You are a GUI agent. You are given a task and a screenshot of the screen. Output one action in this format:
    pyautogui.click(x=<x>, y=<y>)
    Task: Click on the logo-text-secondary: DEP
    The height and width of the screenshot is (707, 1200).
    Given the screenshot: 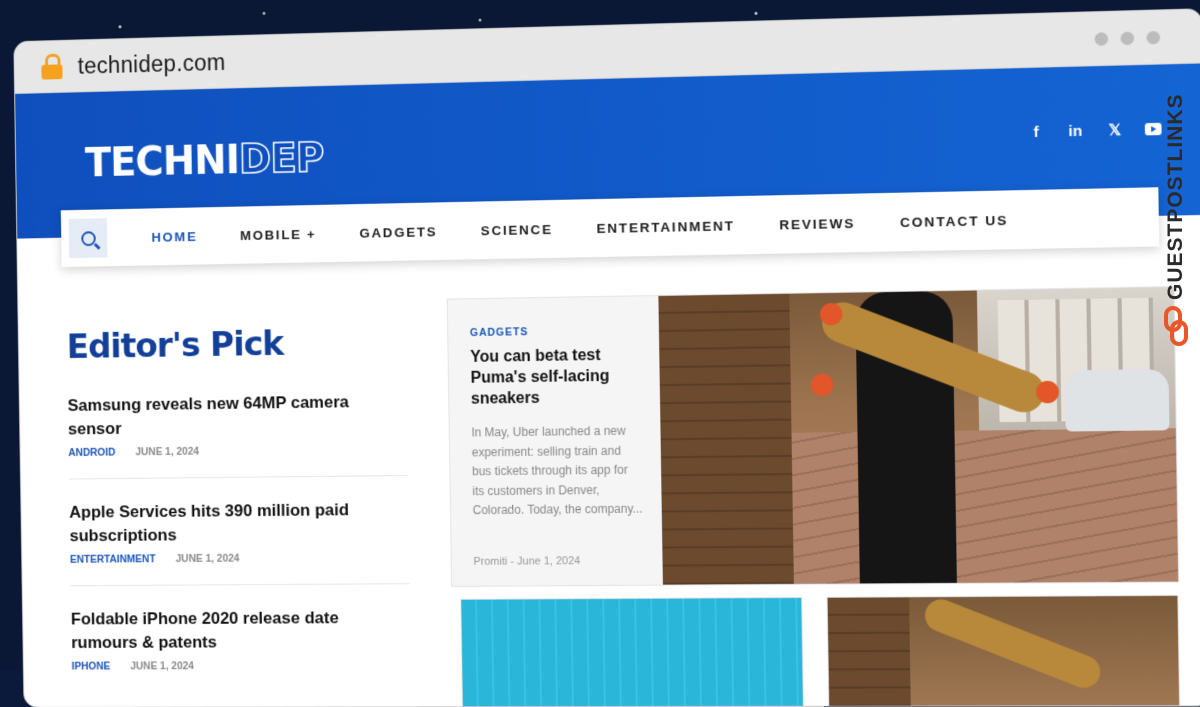 What is the action you would take?
    pyautogui.click(x=281, y=159)
    